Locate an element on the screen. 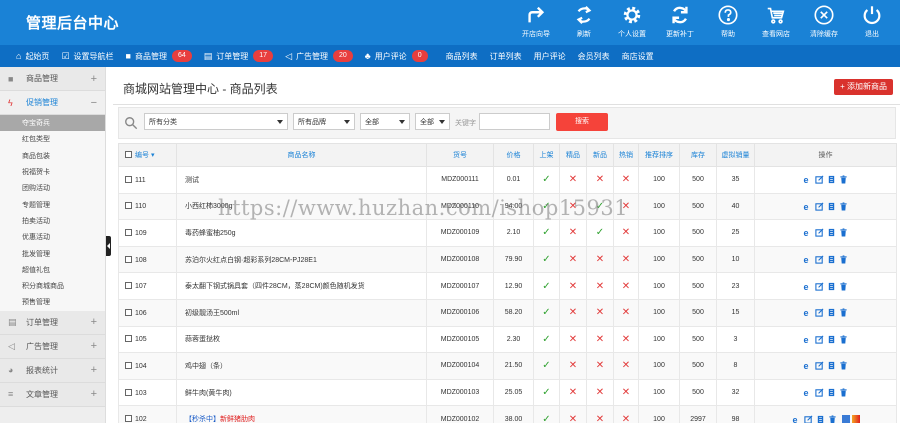  sidebar-item-pack: 商品包装 is located at coordinates (52, 155).